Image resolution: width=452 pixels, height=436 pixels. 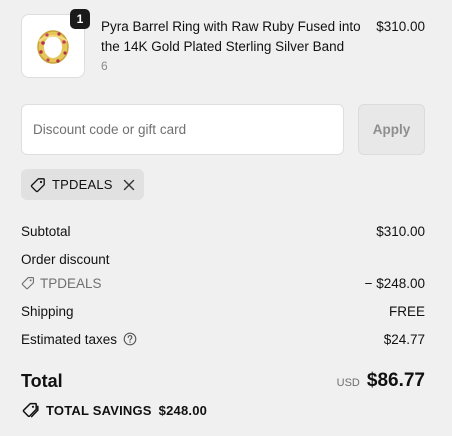 What do you see at coordinates (223, 311) in the screenshot?
I see `shipping-row: Shipping FREE` at bounding box center [223, 311].